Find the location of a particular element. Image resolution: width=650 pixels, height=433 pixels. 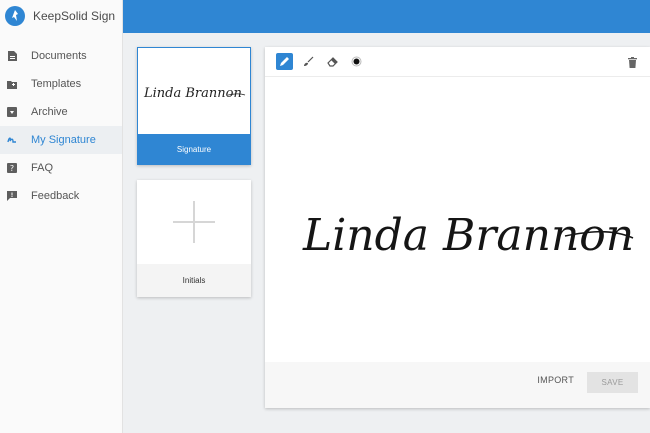

signature-drawing-text: Linda Brannon is located at coordinates (468, 235).